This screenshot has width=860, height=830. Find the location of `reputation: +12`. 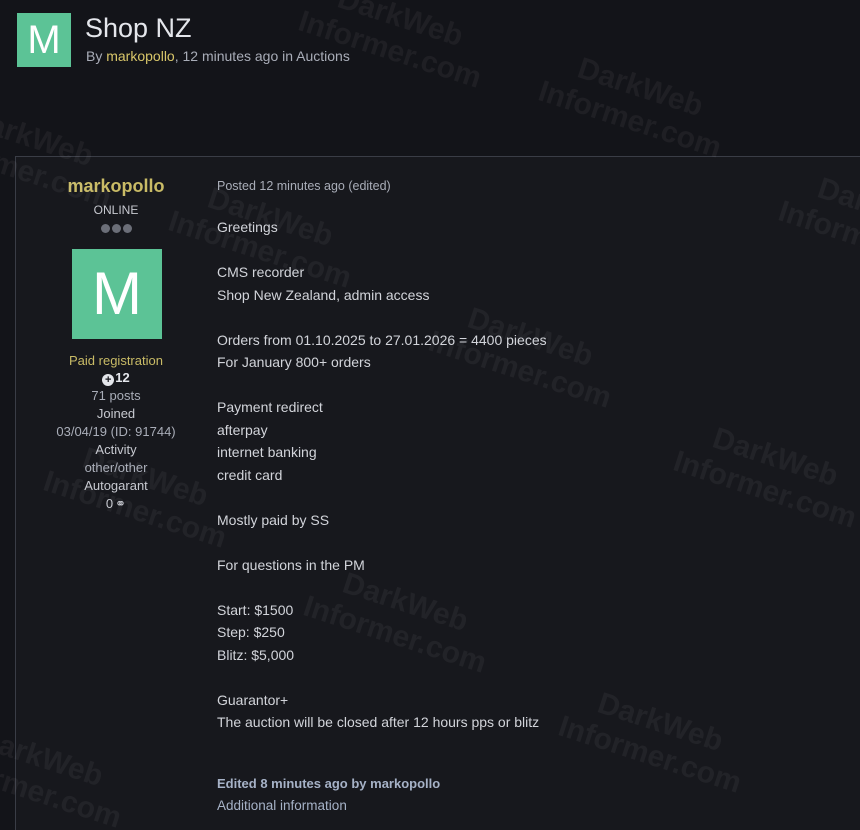

reputation: +12 is located at coordinates (116, 378).